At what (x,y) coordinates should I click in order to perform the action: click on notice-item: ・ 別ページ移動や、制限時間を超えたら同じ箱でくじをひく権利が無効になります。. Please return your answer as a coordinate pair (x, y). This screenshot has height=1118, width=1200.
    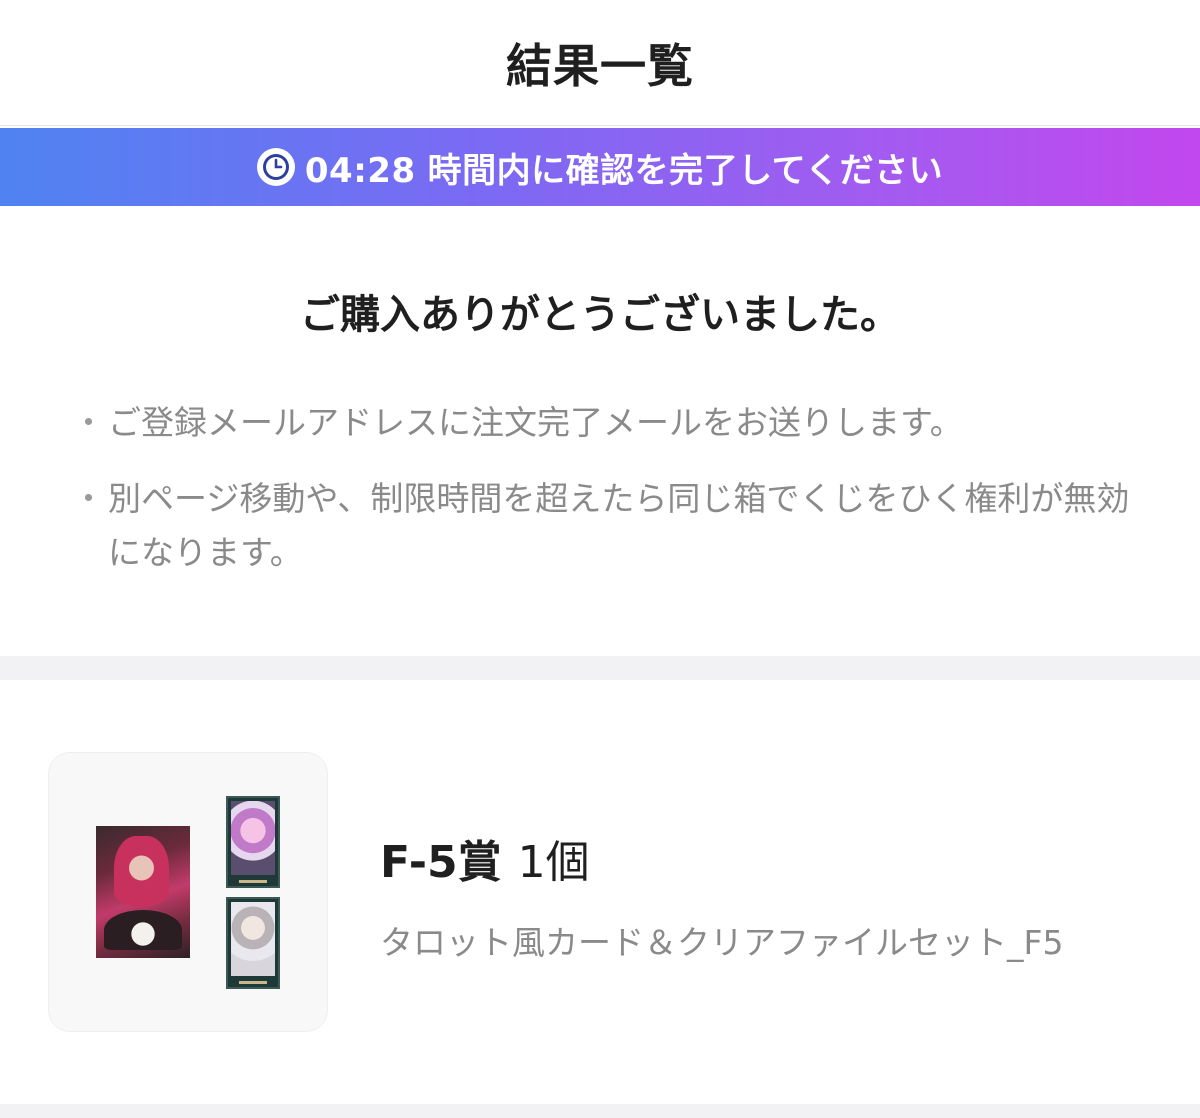
    Looking at the image, I should click on (608, 526).